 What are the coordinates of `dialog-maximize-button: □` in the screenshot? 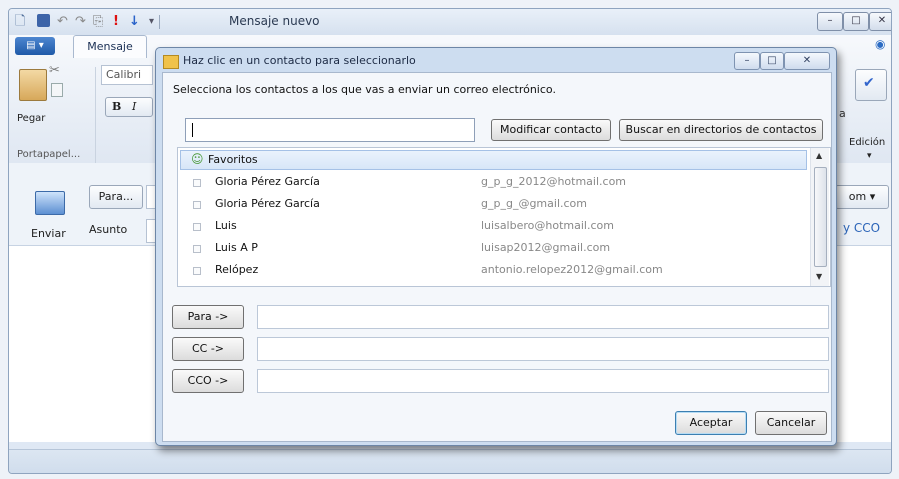 It's located at (772, 61).